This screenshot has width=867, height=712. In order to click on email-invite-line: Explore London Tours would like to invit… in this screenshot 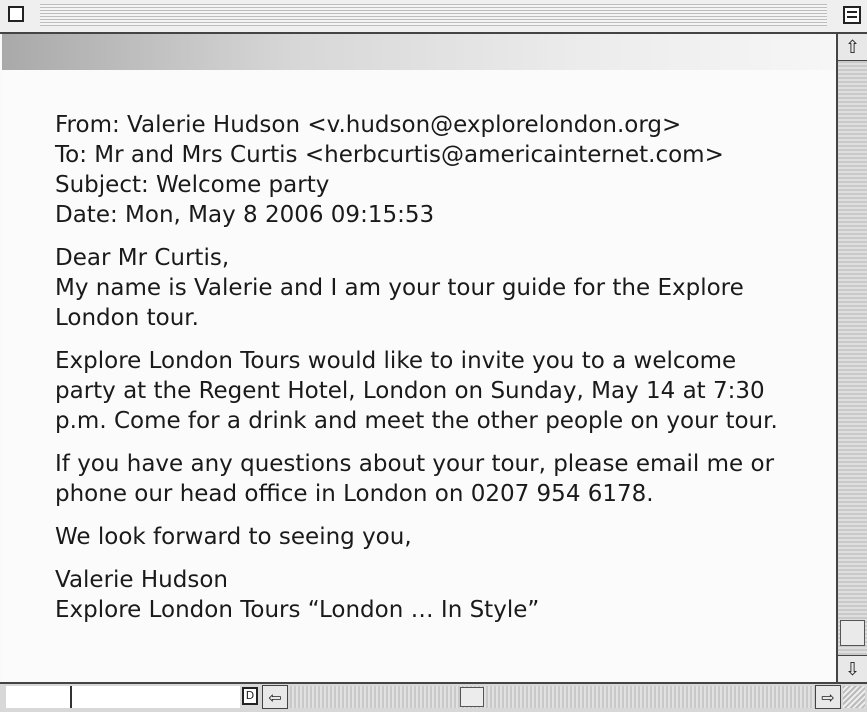, I will do `click(396, 361)`.